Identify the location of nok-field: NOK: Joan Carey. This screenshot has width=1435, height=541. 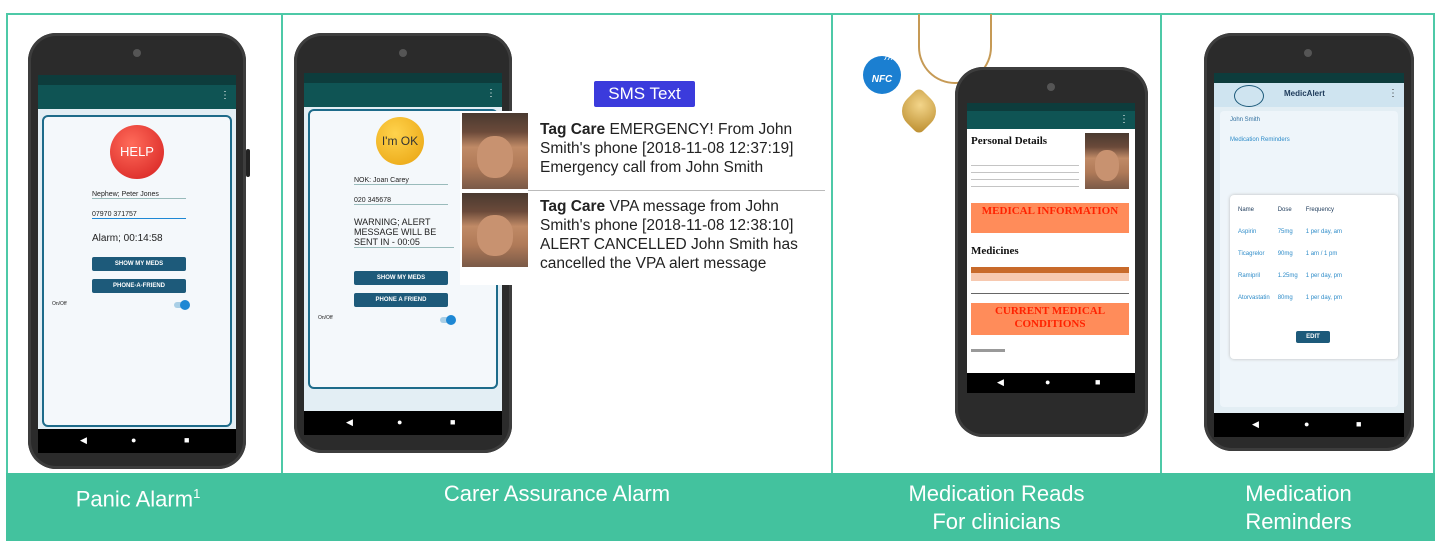
(401, 181).